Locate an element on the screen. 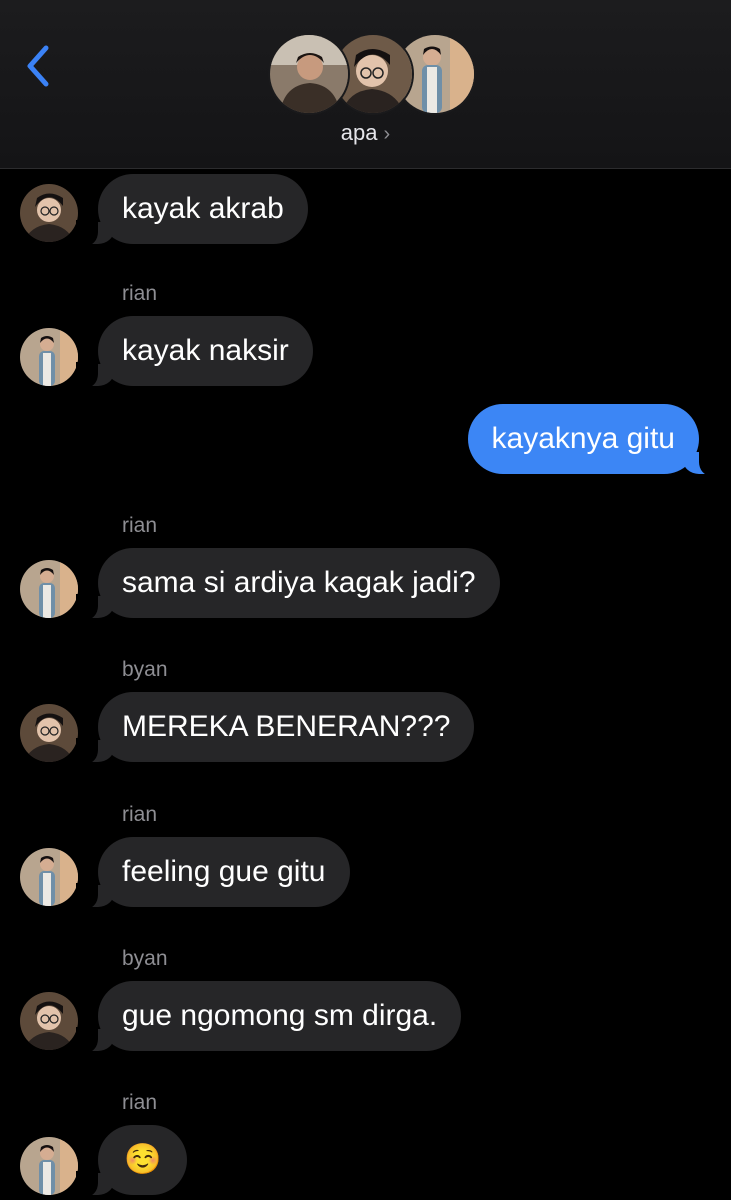 The height and width of the screenshot is (1200, 731). message-bubble: gue ngomong sm dirga. is located at coordinates (268, 1017).